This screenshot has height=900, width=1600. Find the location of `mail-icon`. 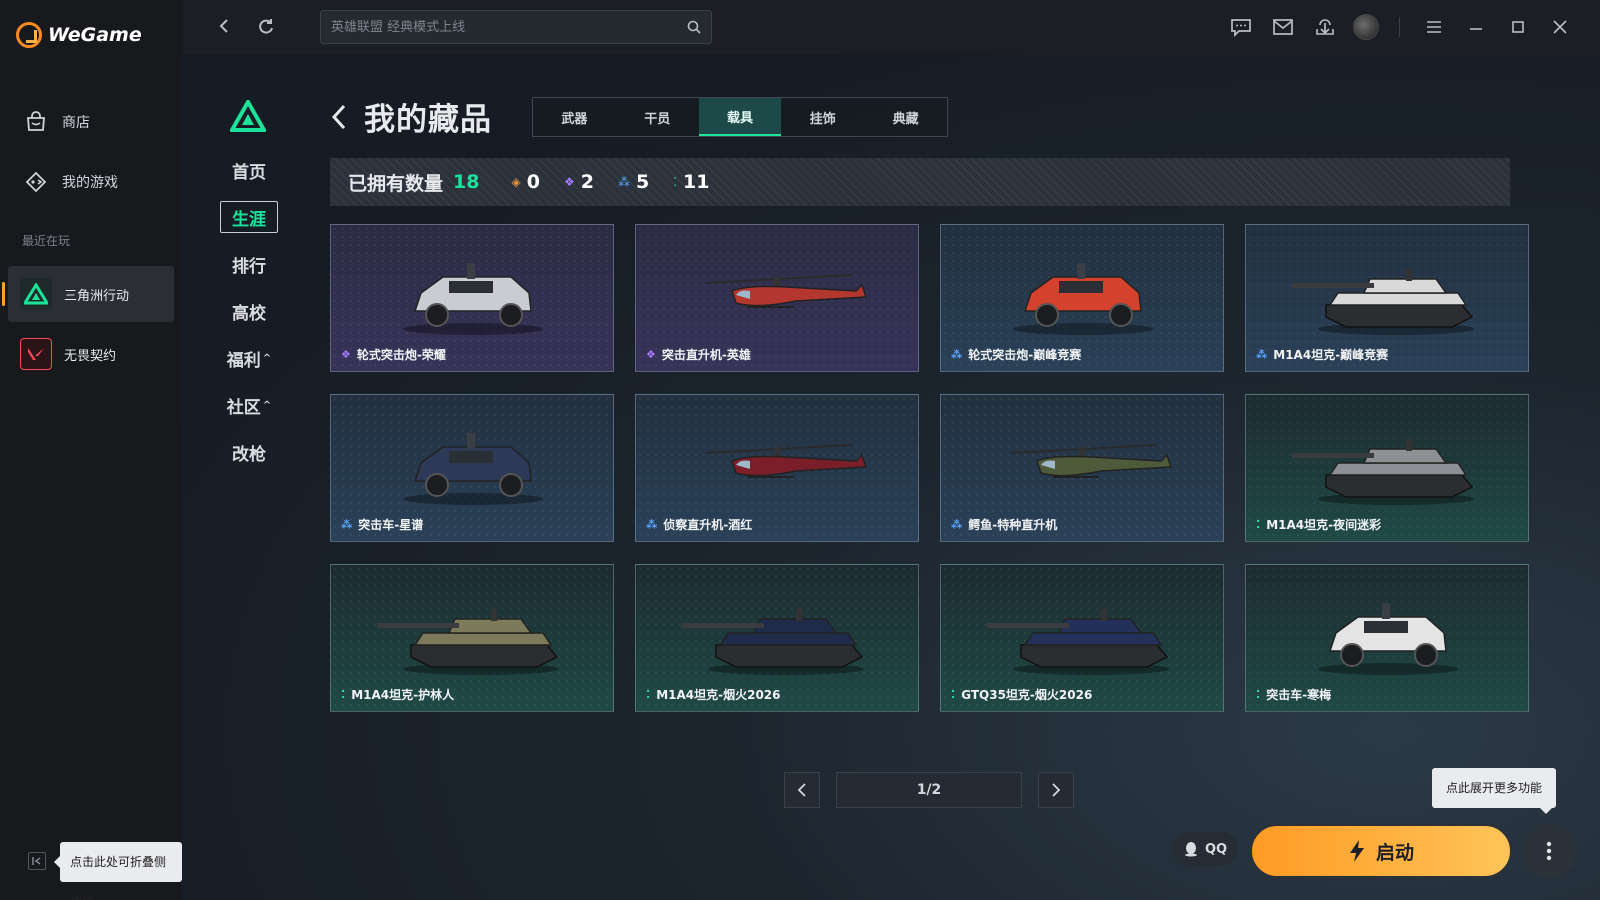

mail-icon is located at coordinates (1283, 27).